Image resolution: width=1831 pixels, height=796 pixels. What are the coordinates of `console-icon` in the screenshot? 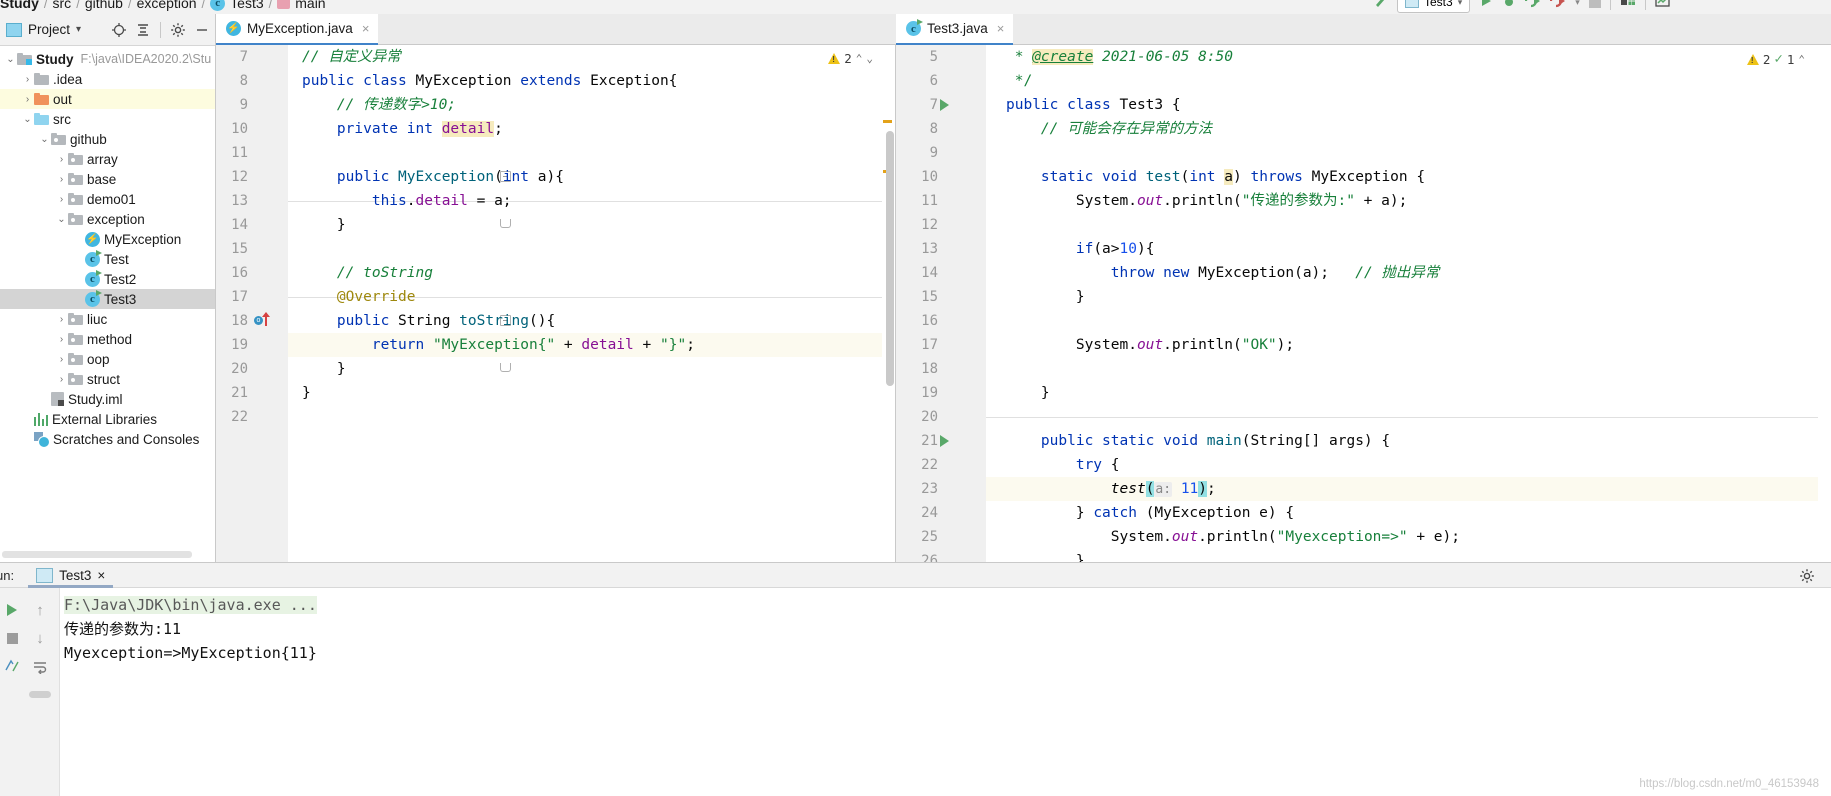 It's located at (45, 575).